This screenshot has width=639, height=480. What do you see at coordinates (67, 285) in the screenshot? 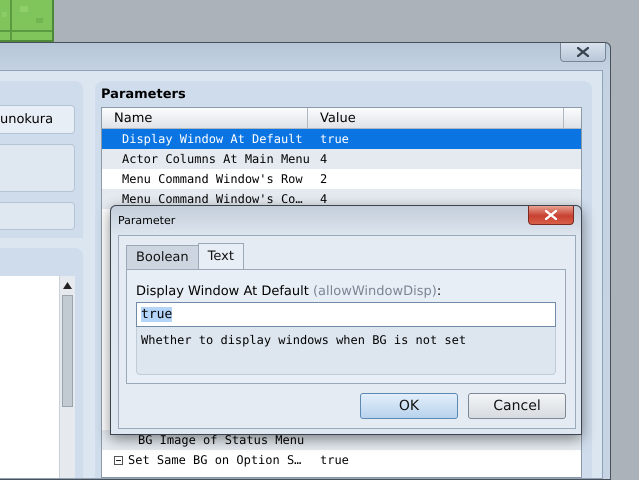
I see `scroll-up-icon` at bounding box center [67, 285].